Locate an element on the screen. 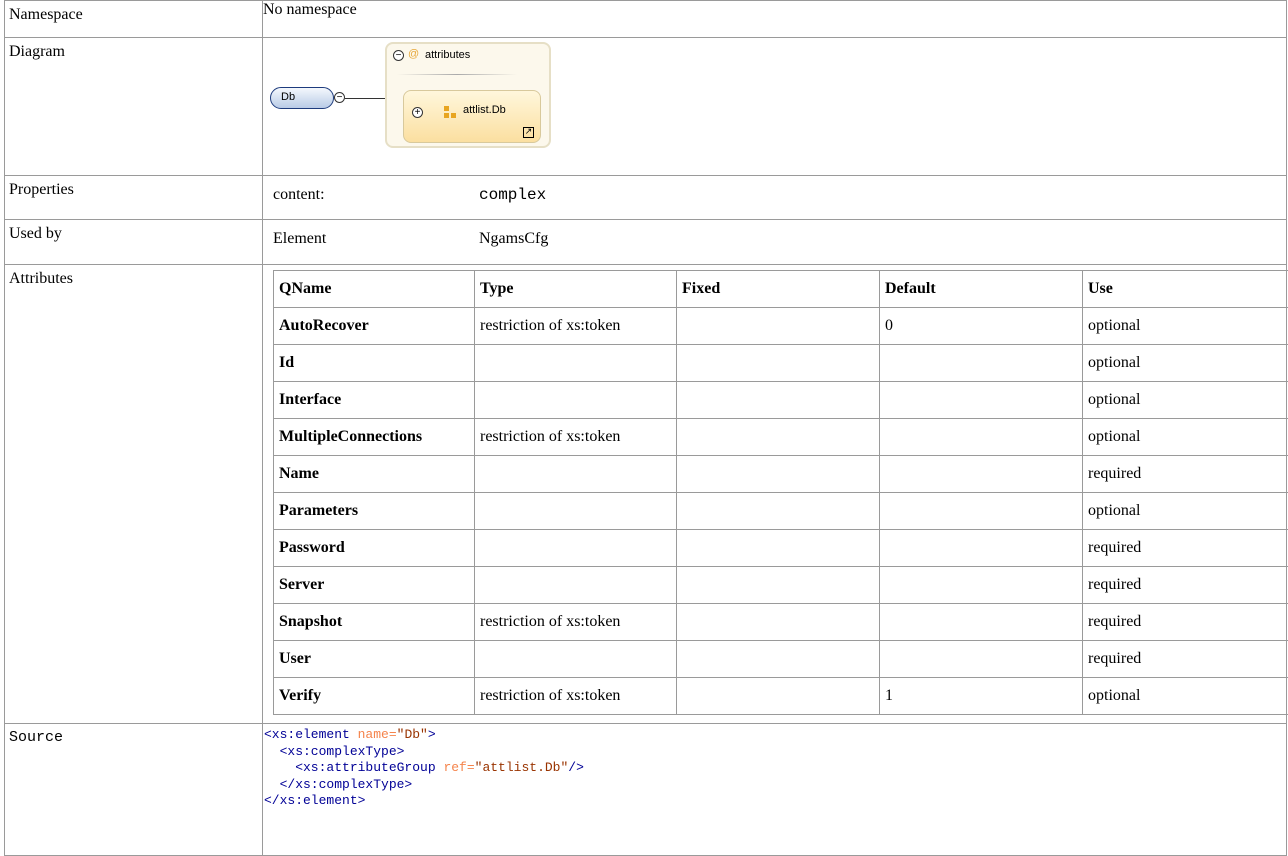 This screenshot has width=1288, height=856. properties-label: Properties is located at coordinates (133, 197).